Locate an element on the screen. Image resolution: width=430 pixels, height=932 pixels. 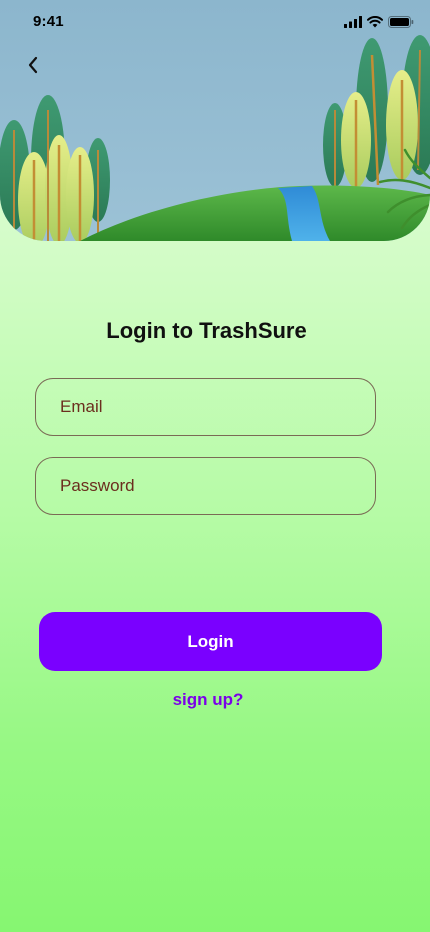
status-bar: 9:41 is located at coordinates (215, 22).